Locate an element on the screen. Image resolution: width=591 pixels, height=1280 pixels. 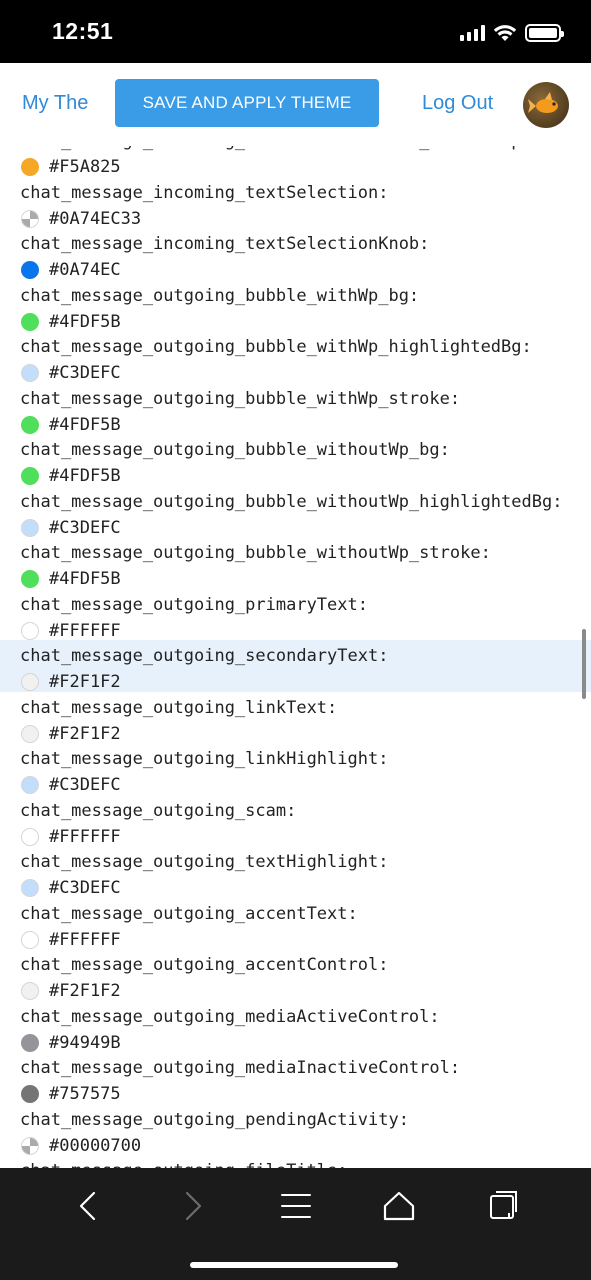
color-item: chat_message_outgoing_fileTitle: is located at coordinates (295, 1161).